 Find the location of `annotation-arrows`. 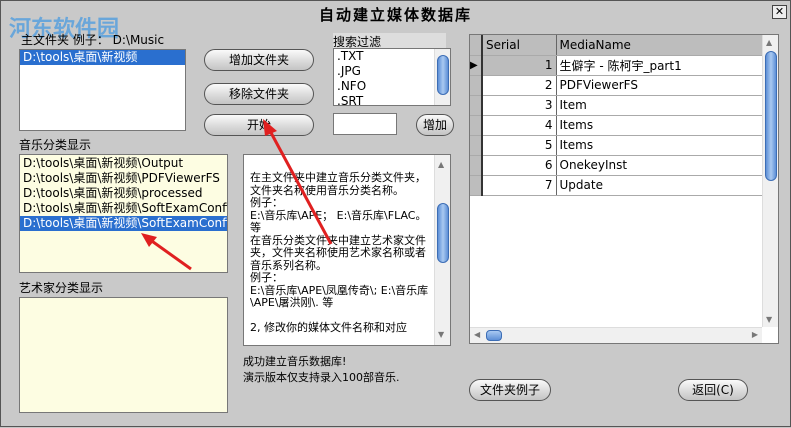

annotation-arrows is located at coordinates (237, 195).